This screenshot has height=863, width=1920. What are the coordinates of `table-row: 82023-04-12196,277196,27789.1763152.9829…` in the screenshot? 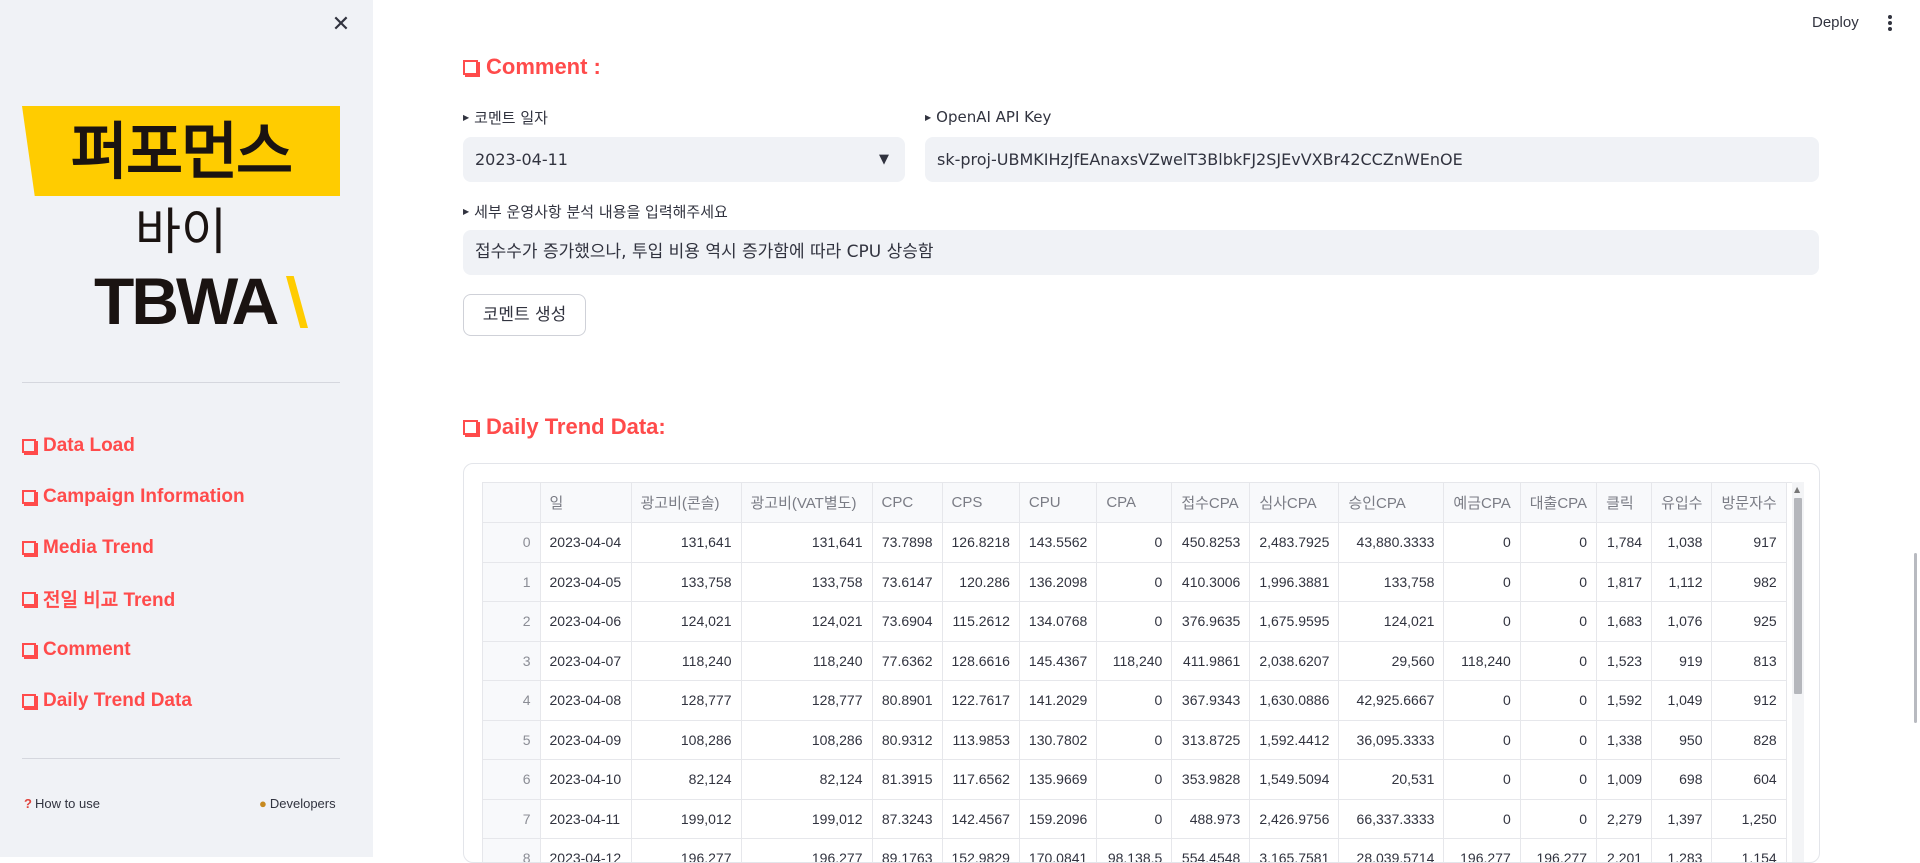 It's located at (1134, 851).